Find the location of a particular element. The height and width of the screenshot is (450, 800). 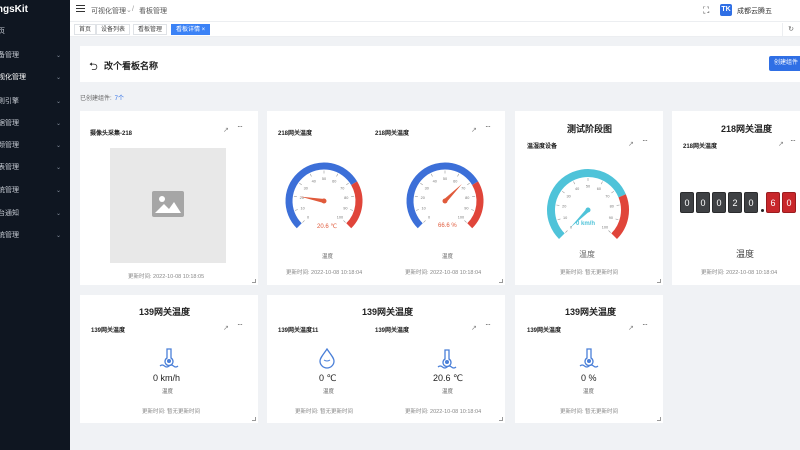

tab-board-manage: 看板管理 is located at coordinates (150, 29).